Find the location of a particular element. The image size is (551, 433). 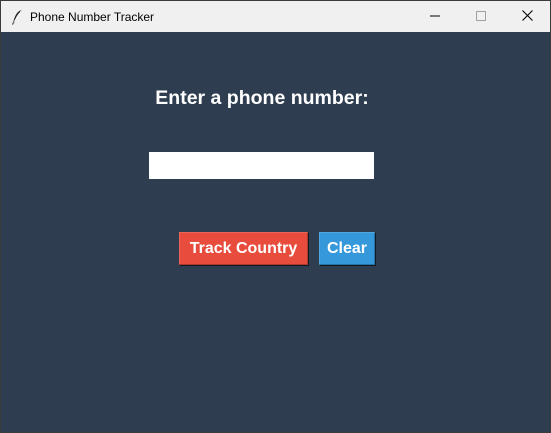

minimize-button is located at coordinates (435, 16).